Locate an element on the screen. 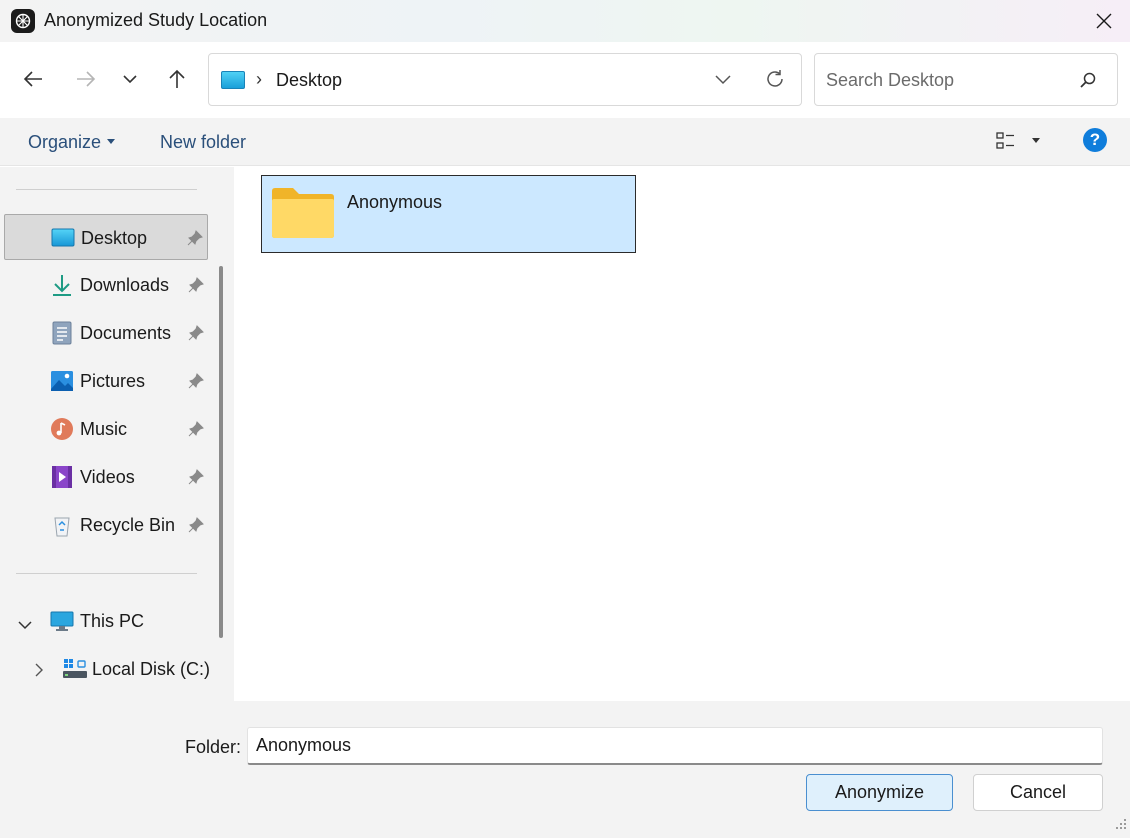 Image resolution: width=1130 pixels, height=838 pixels. sidebar-item-documents: Documents is located at coordinates (106, 333).